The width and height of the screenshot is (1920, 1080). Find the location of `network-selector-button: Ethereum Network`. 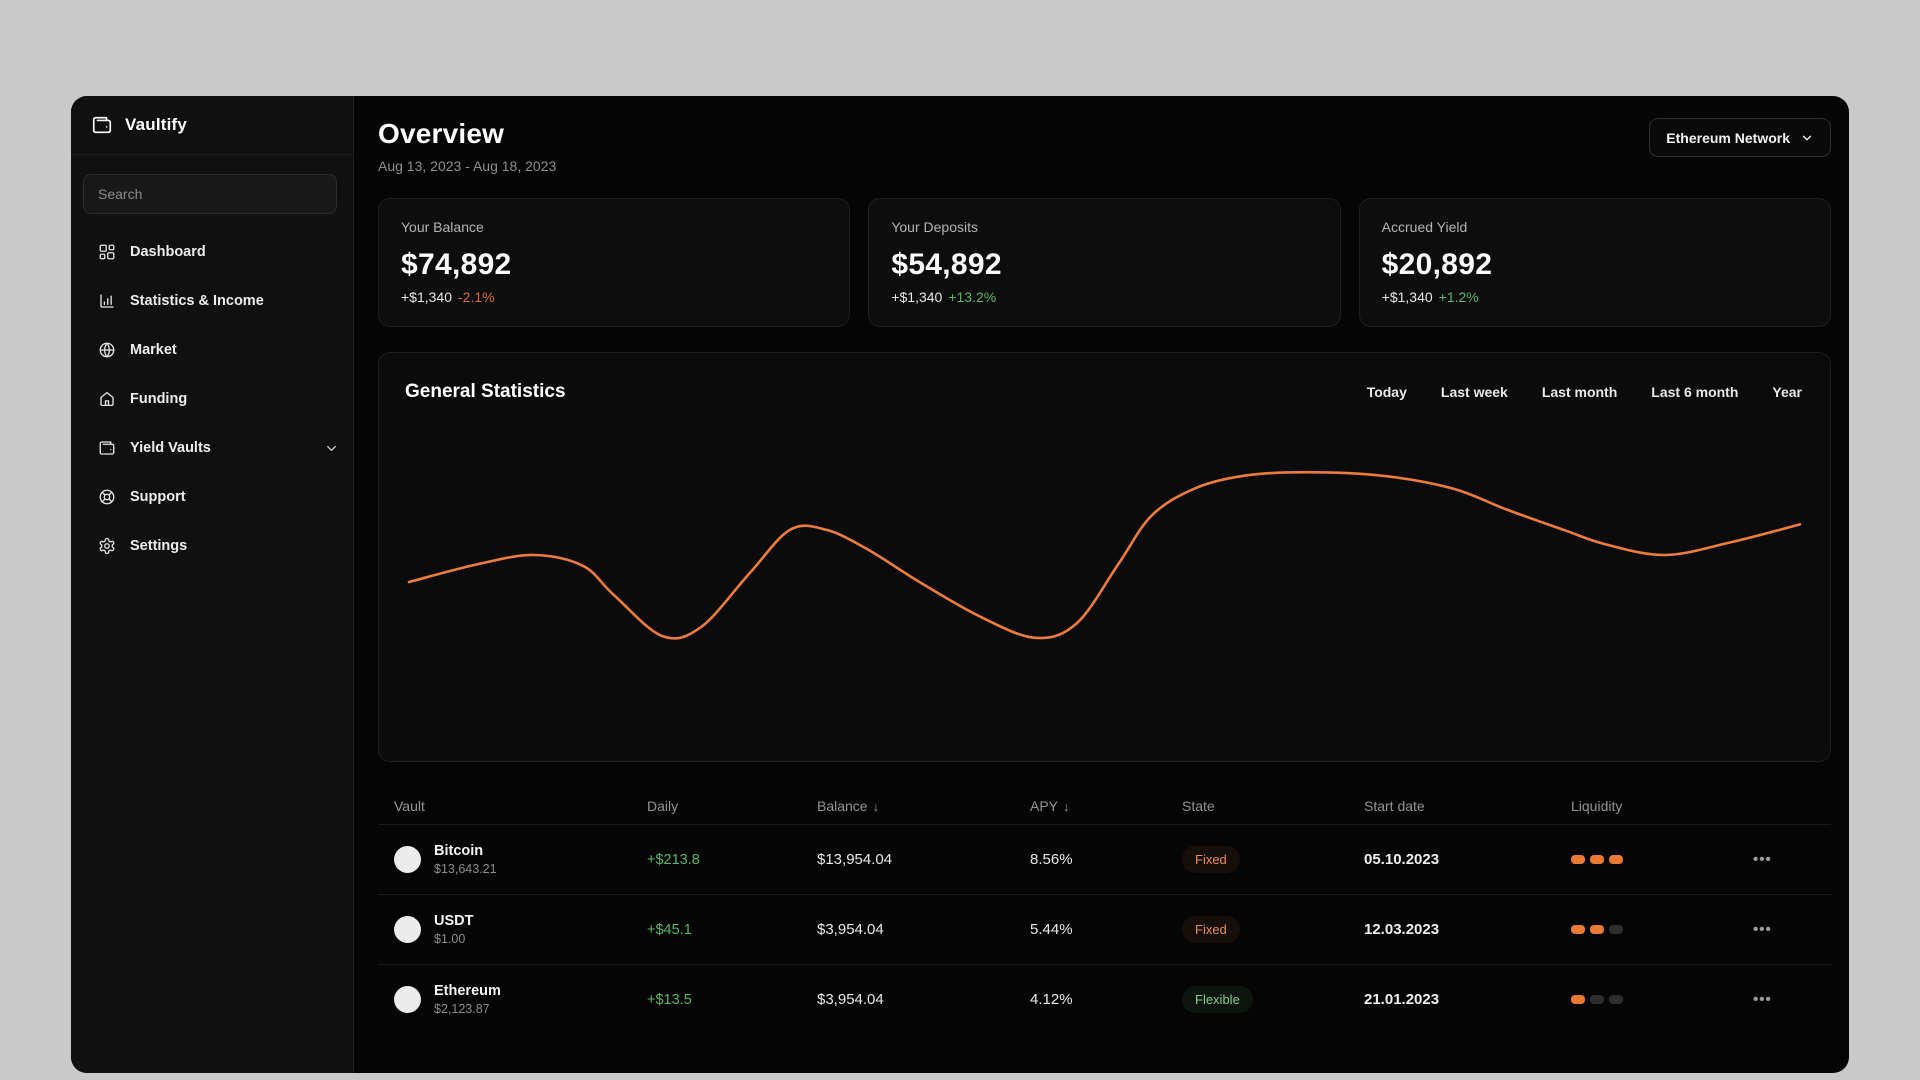

network-selector-button: Ethereum Network is located at coordinates (1740, 137).